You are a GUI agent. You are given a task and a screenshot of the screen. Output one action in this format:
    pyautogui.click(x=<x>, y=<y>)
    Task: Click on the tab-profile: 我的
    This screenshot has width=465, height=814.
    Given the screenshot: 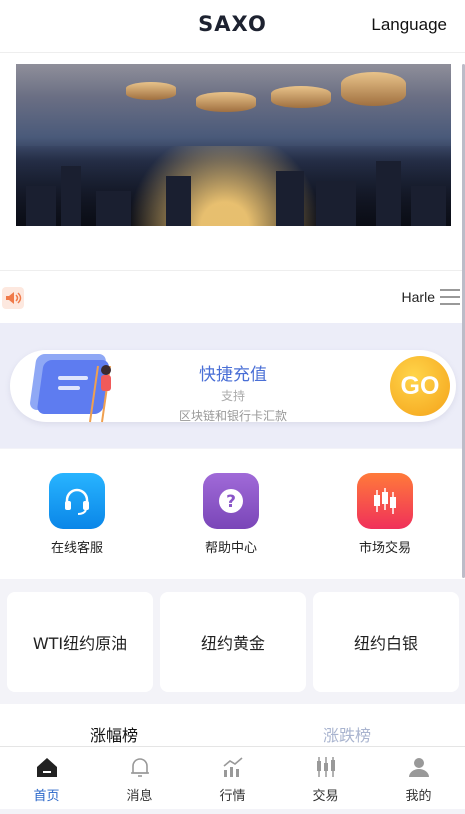 What is the action you would take?
    pyautogui.click(x=418, y=779)
    